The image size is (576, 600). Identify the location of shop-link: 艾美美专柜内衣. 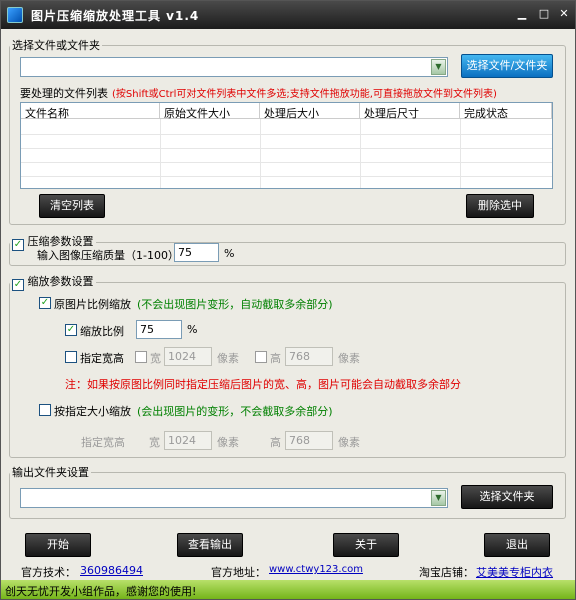
(514, 572).